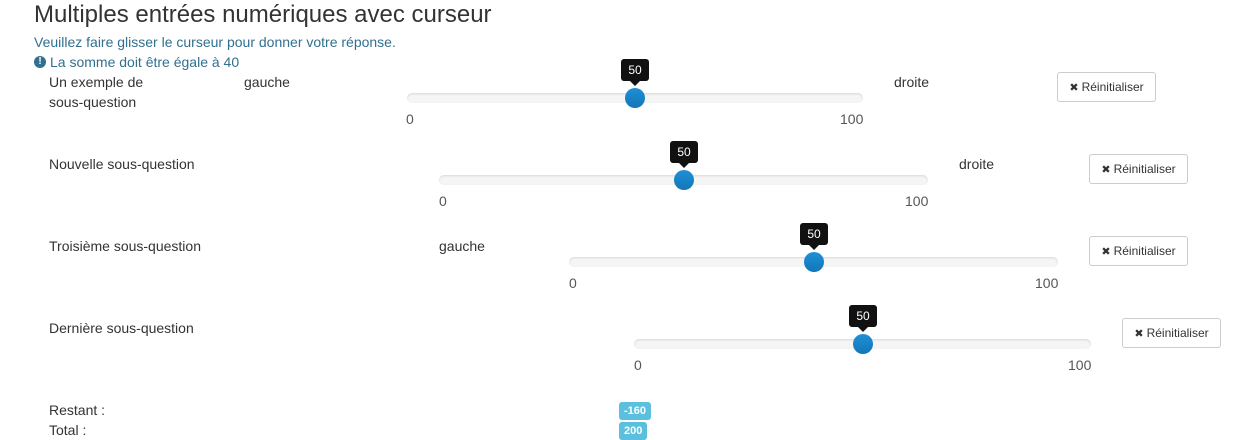 The width and height of the screenshot is (1244, 440). Describe the element at coordinates (852, 119) in the screenshot. I see `question-1-max-tick: 100` at that location.